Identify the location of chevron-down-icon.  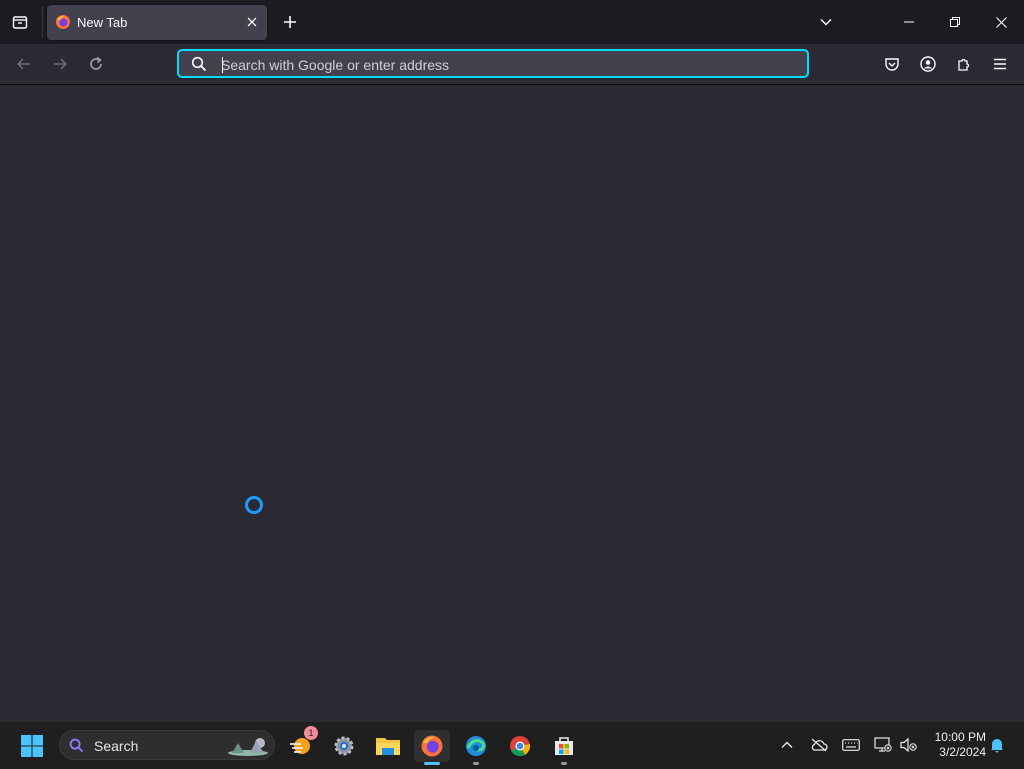
(826, 22).